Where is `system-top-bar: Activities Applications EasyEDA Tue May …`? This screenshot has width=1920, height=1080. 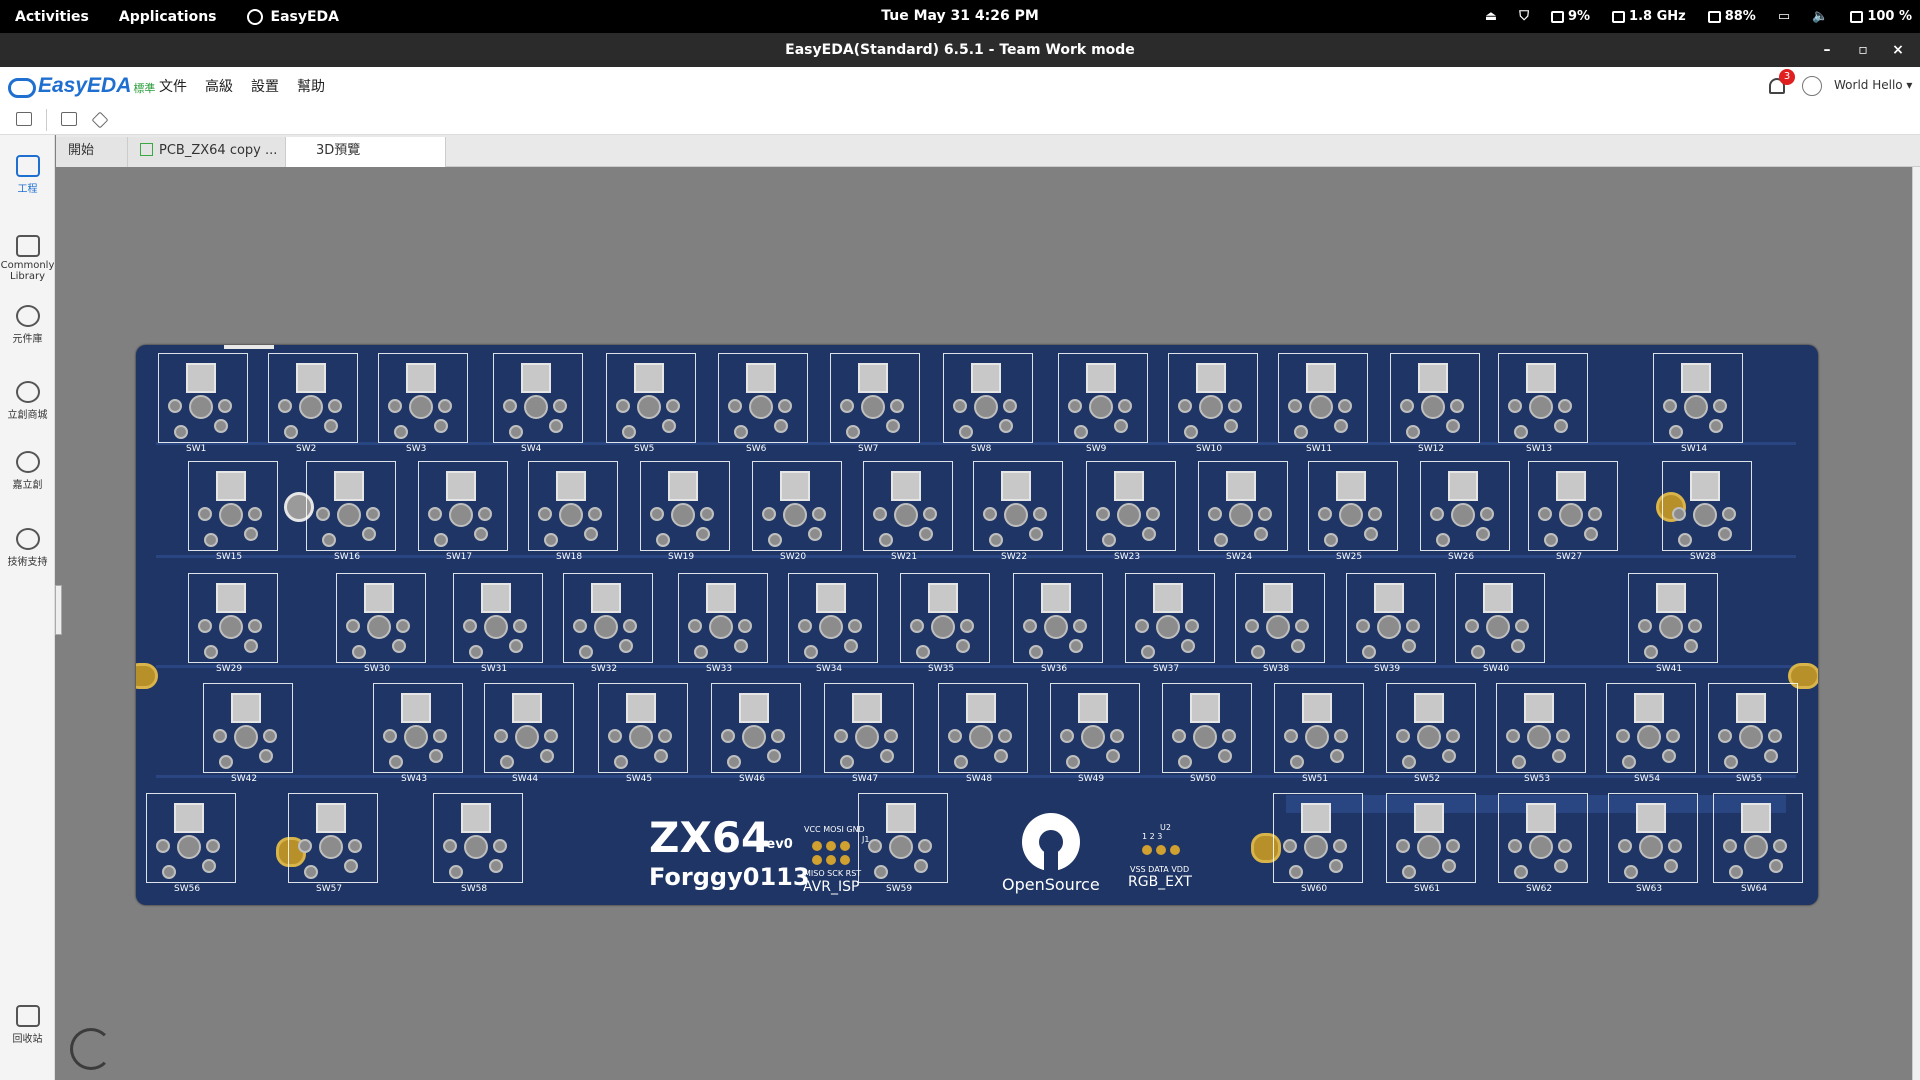 system-top-bar: Activities Applications EasyEDA Tue May … is located at coordinates (960, 16).